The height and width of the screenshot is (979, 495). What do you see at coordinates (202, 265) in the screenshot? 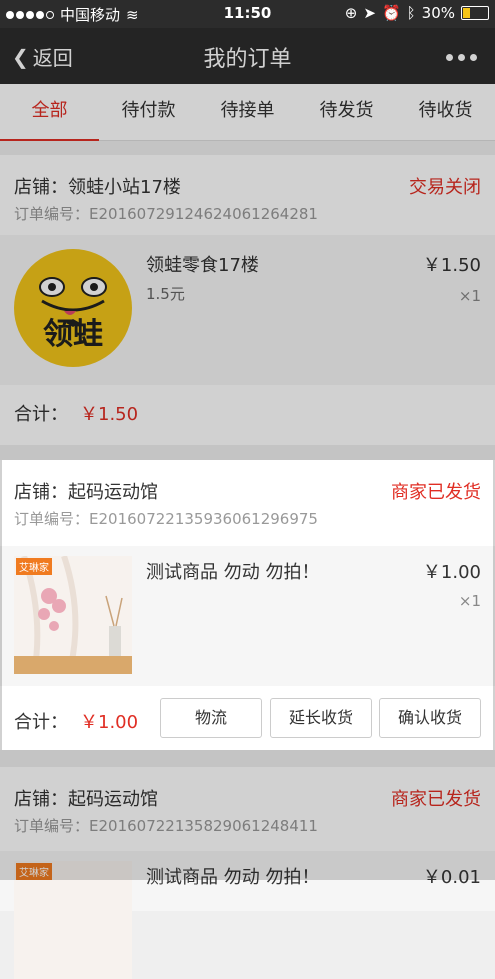
I see `product-name: 领蛙零食17楼` at bounding box center [202, 265].